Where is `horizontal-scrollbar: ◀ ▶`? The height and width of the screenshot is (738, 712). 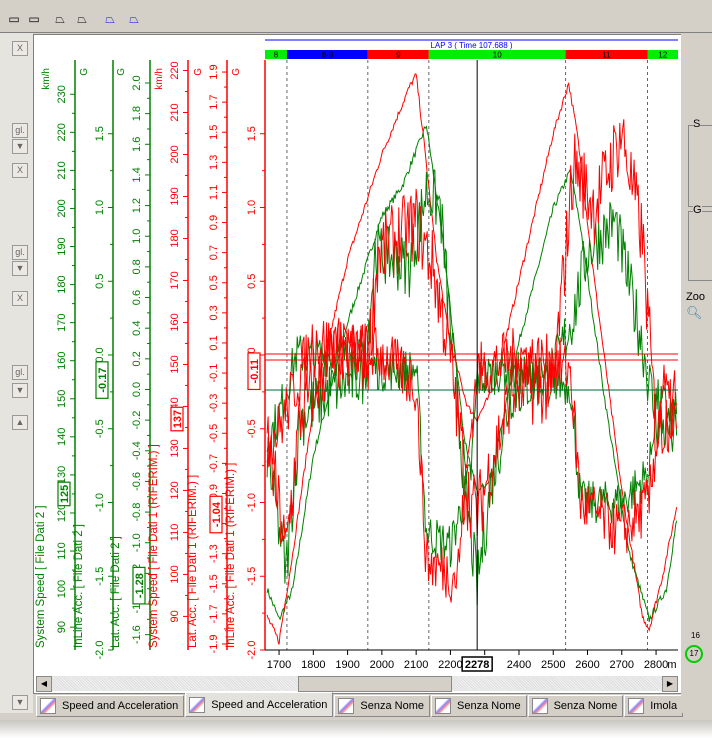
horizontal-scrollbar: ◀ ▶ is located at coordinates (357, 684).